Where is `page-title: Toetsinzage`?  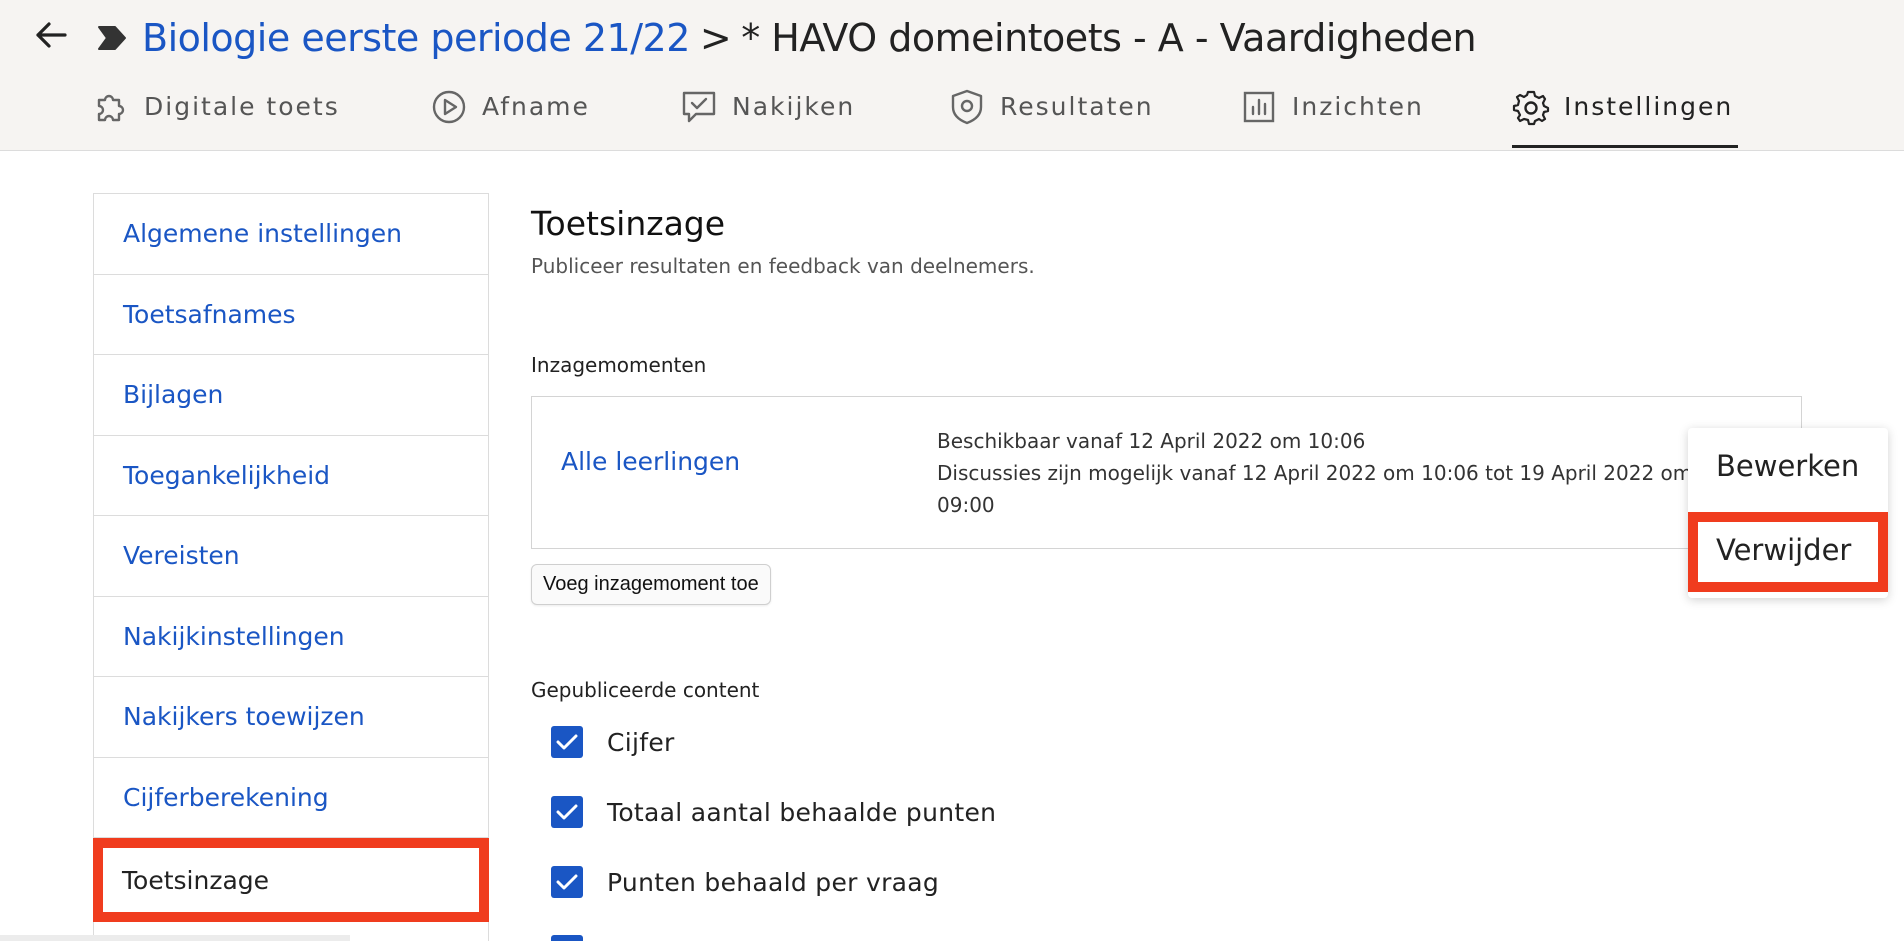 page-title: Toetsinzage is located at coordinates (628, 223).